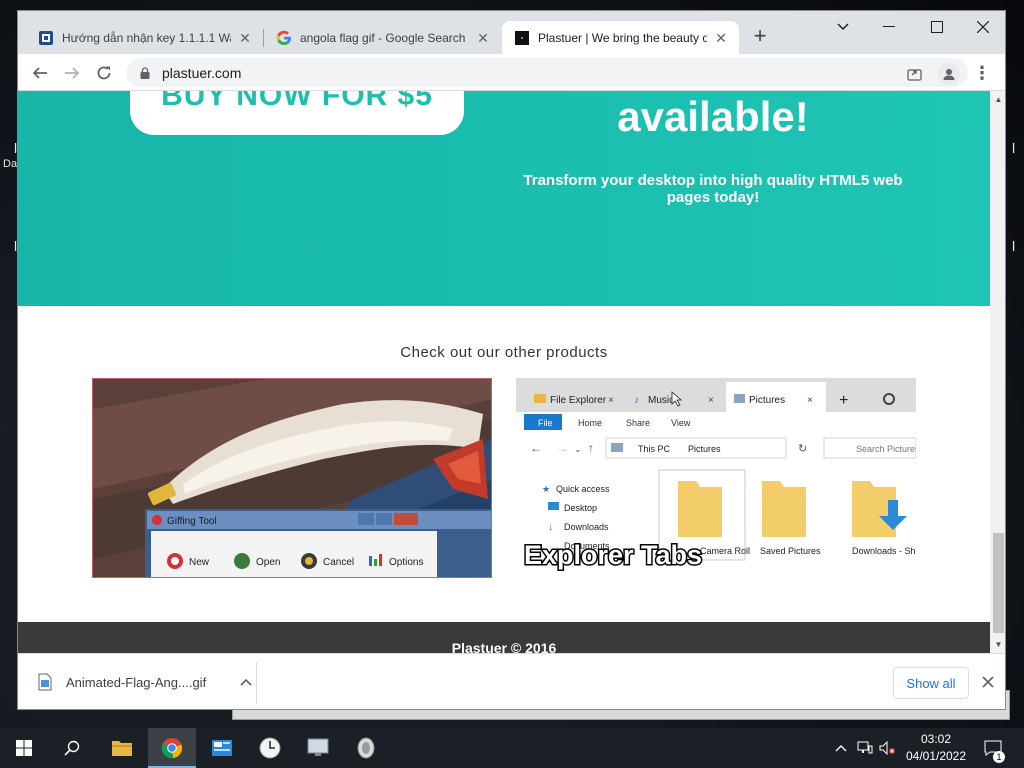 The height and width of the screenshot is (768, 1024). Describe the element at coordinates (931, 683) in the screenshot. I see `show-all-button: Show all` at that location.